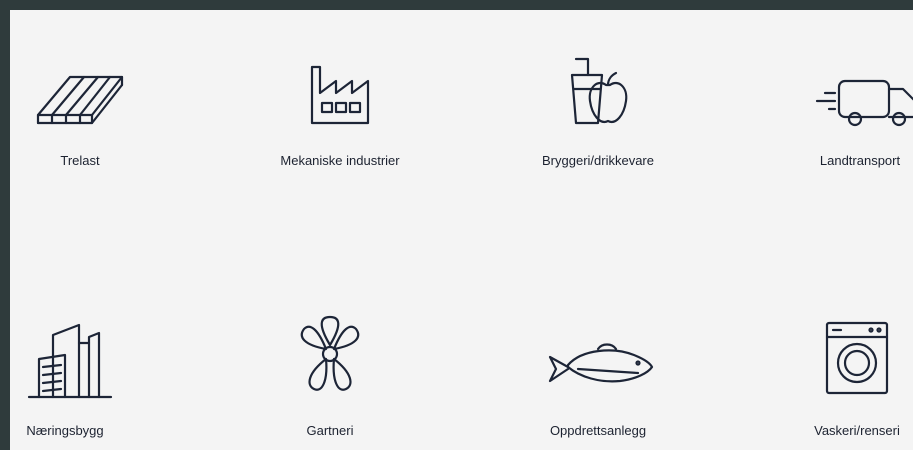 This screenshot has height=450, width=913. What do you see at coordinates (857, 430) in the screenshot?
I see `industry-label: Vaskeri/renseri` at bounding box center [857, 430].